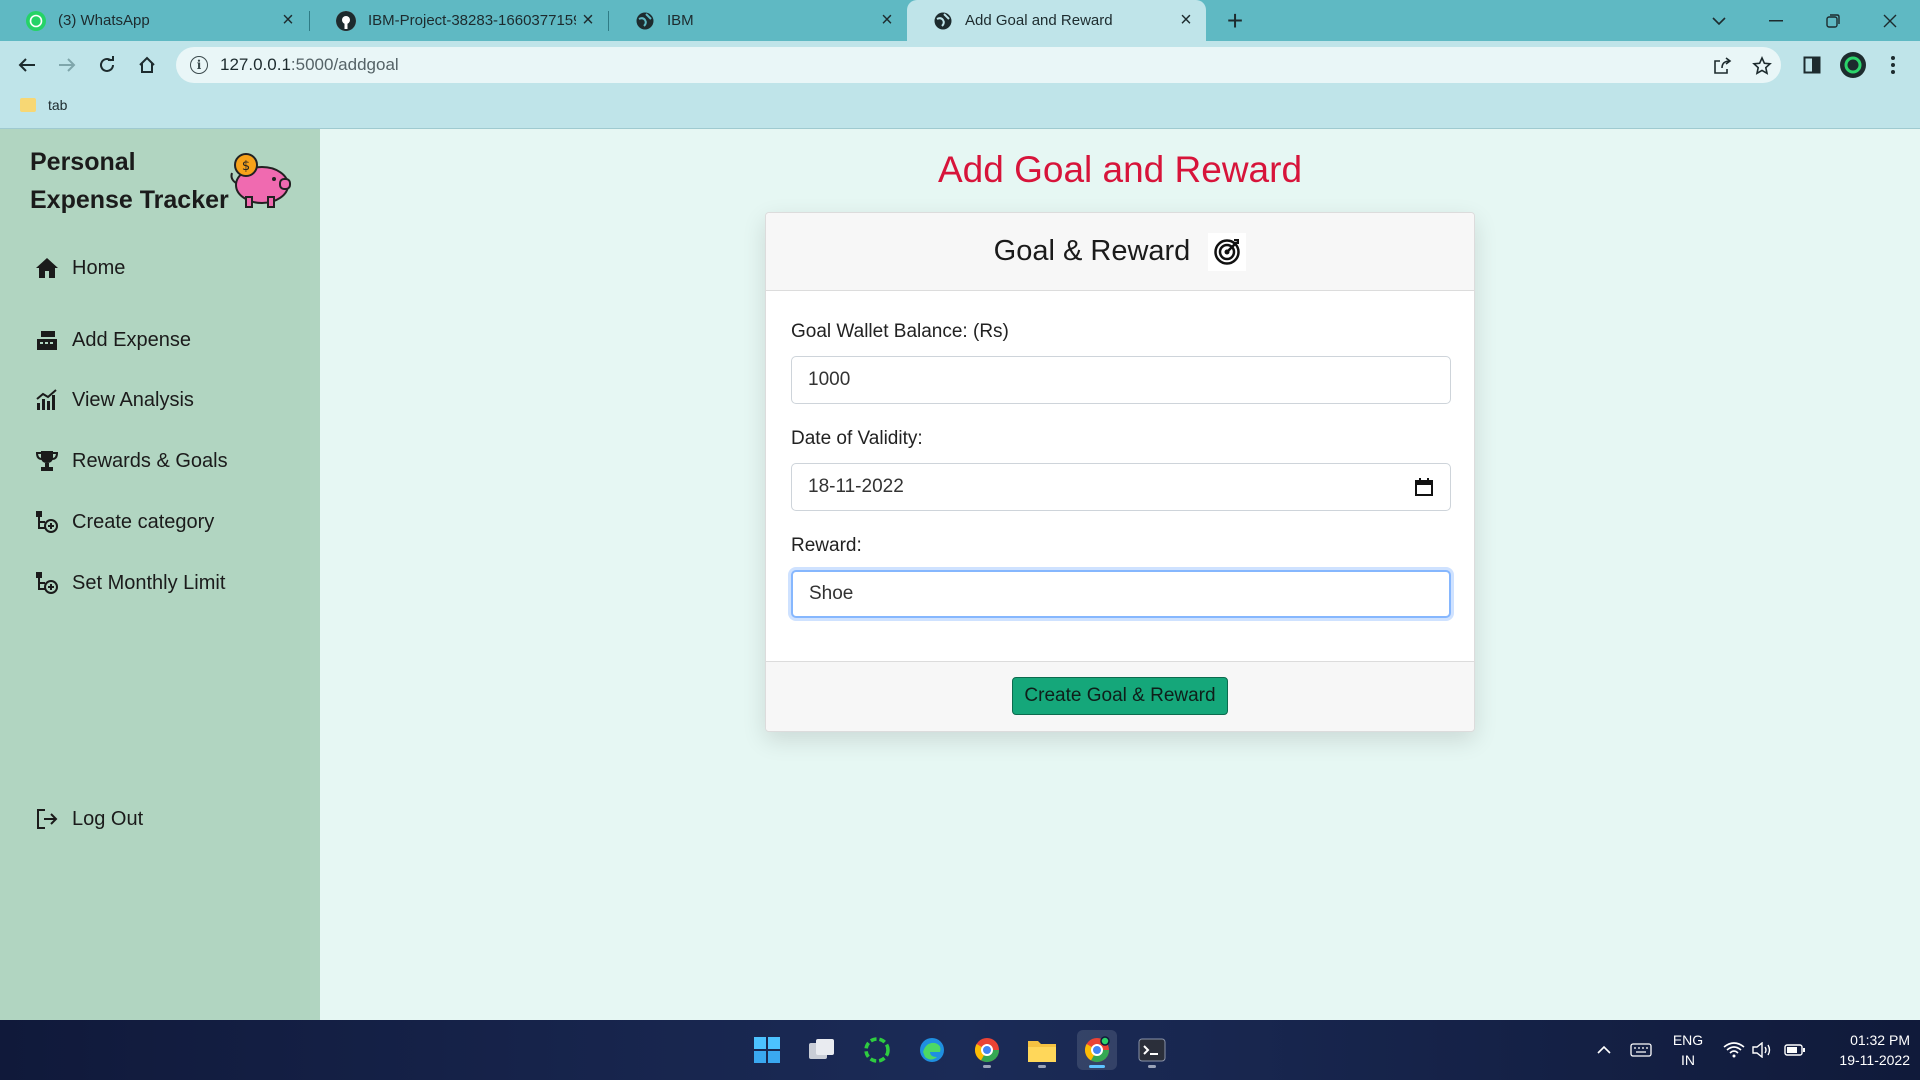  I want to click on validity-date-input: 18-11-2022, so click(1121, 487).